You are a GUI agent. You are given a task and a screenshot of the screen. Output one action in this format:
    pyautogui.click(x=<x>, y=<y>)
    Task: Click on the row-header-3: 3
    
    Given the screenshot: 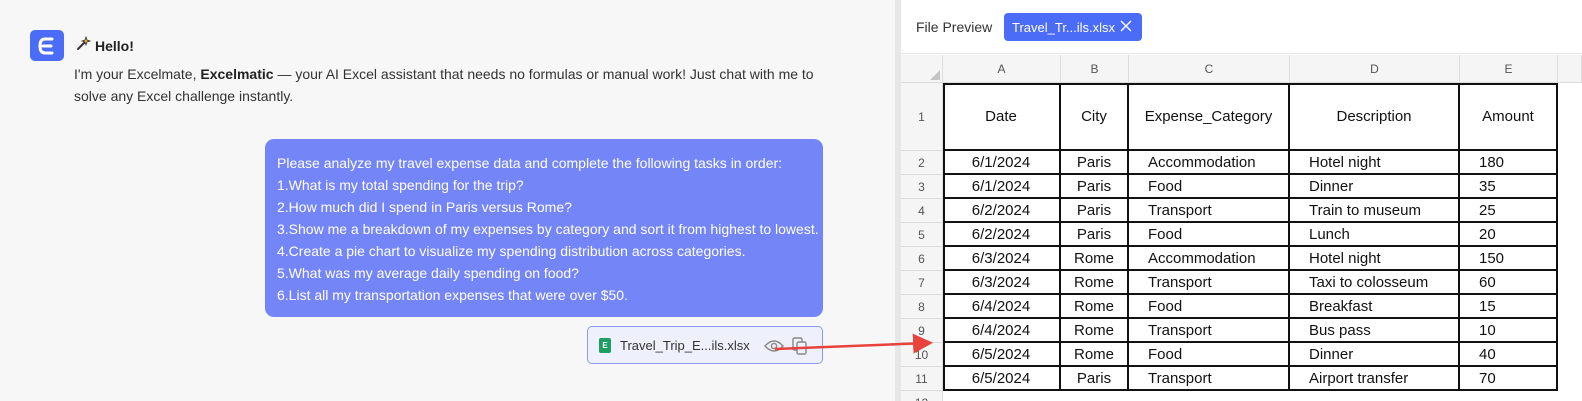 What is the action you would take?
    pyautogui.click(x=922, y=187)
    